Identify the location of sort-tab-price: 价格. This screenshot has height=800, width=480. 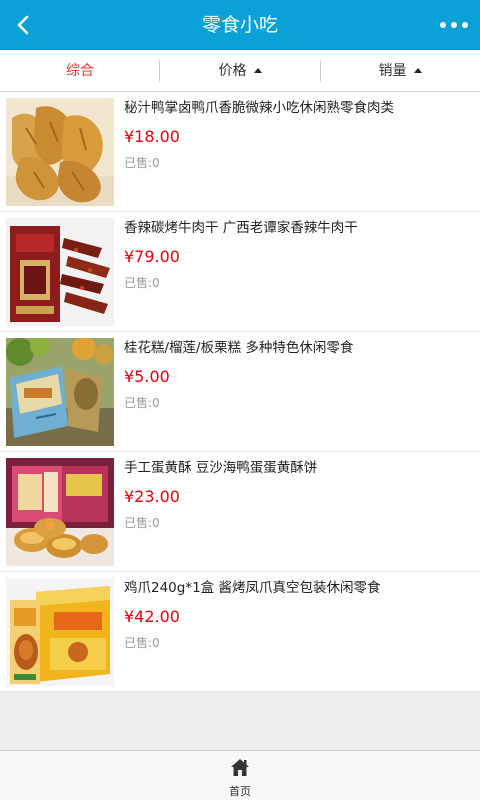
(240, 71).